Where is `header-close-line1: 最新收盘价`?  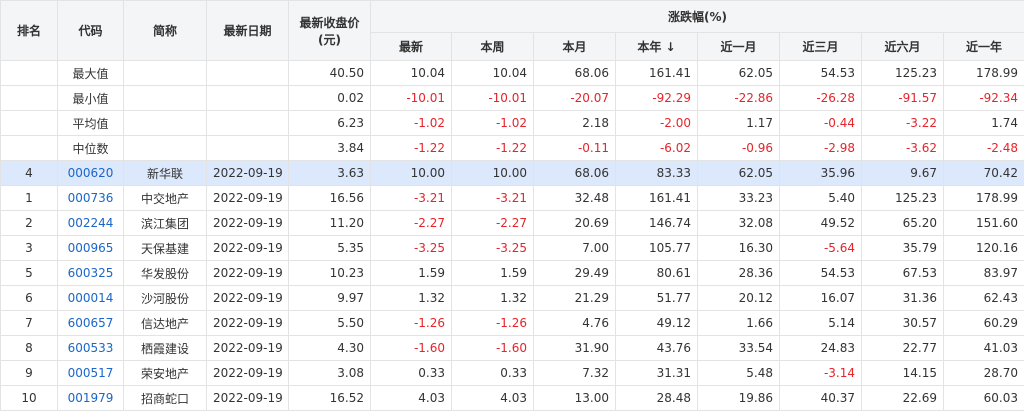
header-close-line1: 最新收盘价 is located at coordinates (329, 22).